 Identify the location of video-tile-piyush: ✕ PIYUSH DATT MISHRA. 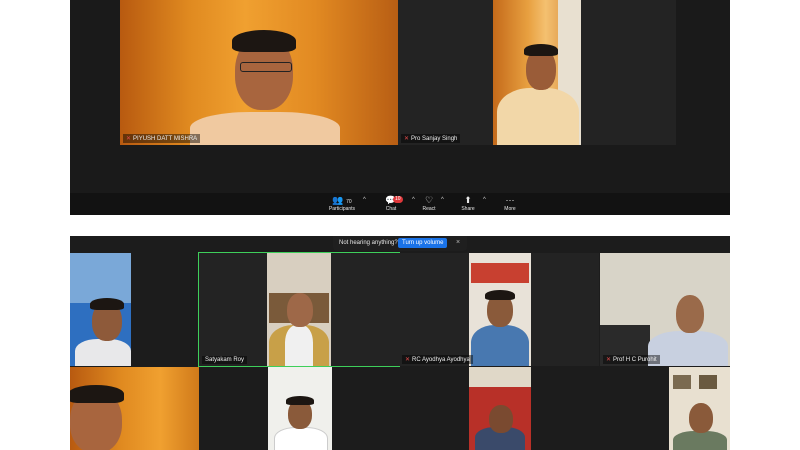
(259, 72).